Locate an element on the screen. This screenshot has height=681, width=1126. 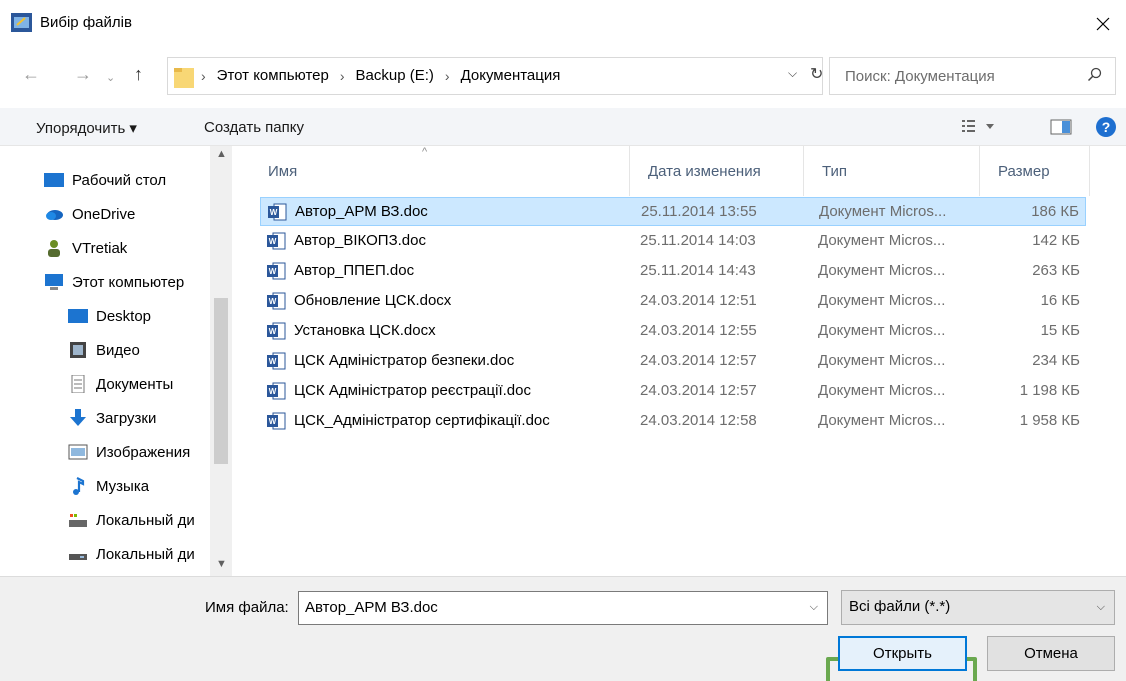
file-date: 24.03.2014 12:57 is located at coordinates (698, 390).